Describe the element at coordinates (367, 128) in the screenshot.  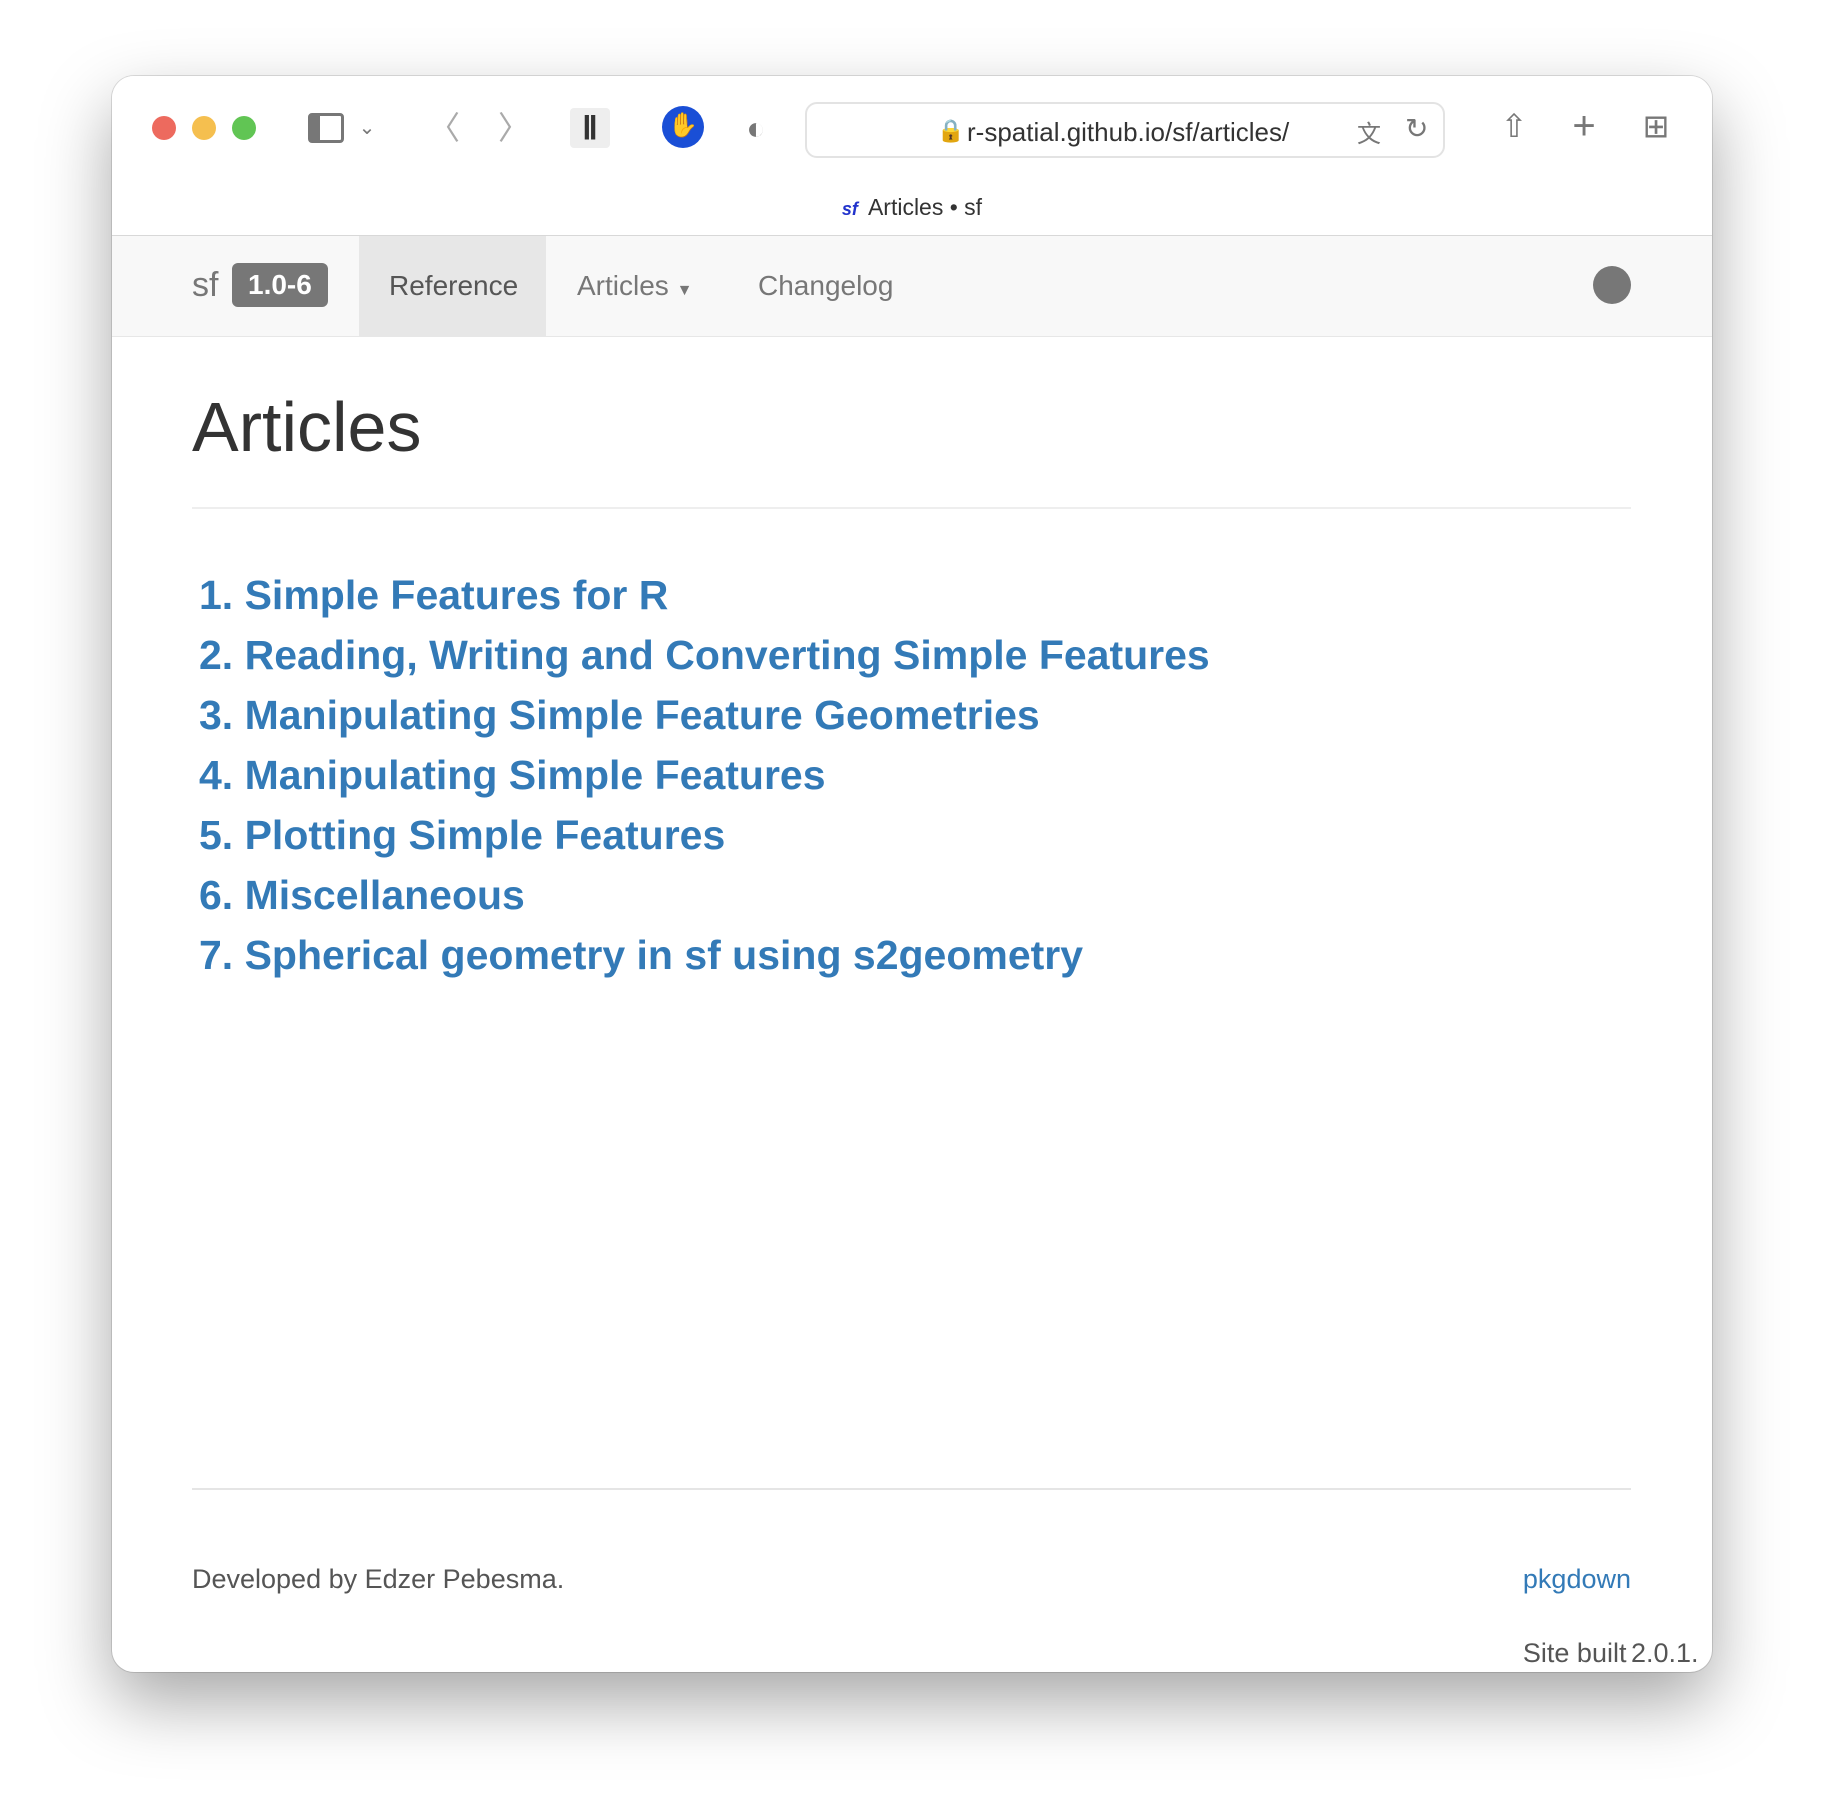
I see `chevron-down-icon: ⌄` at that location.